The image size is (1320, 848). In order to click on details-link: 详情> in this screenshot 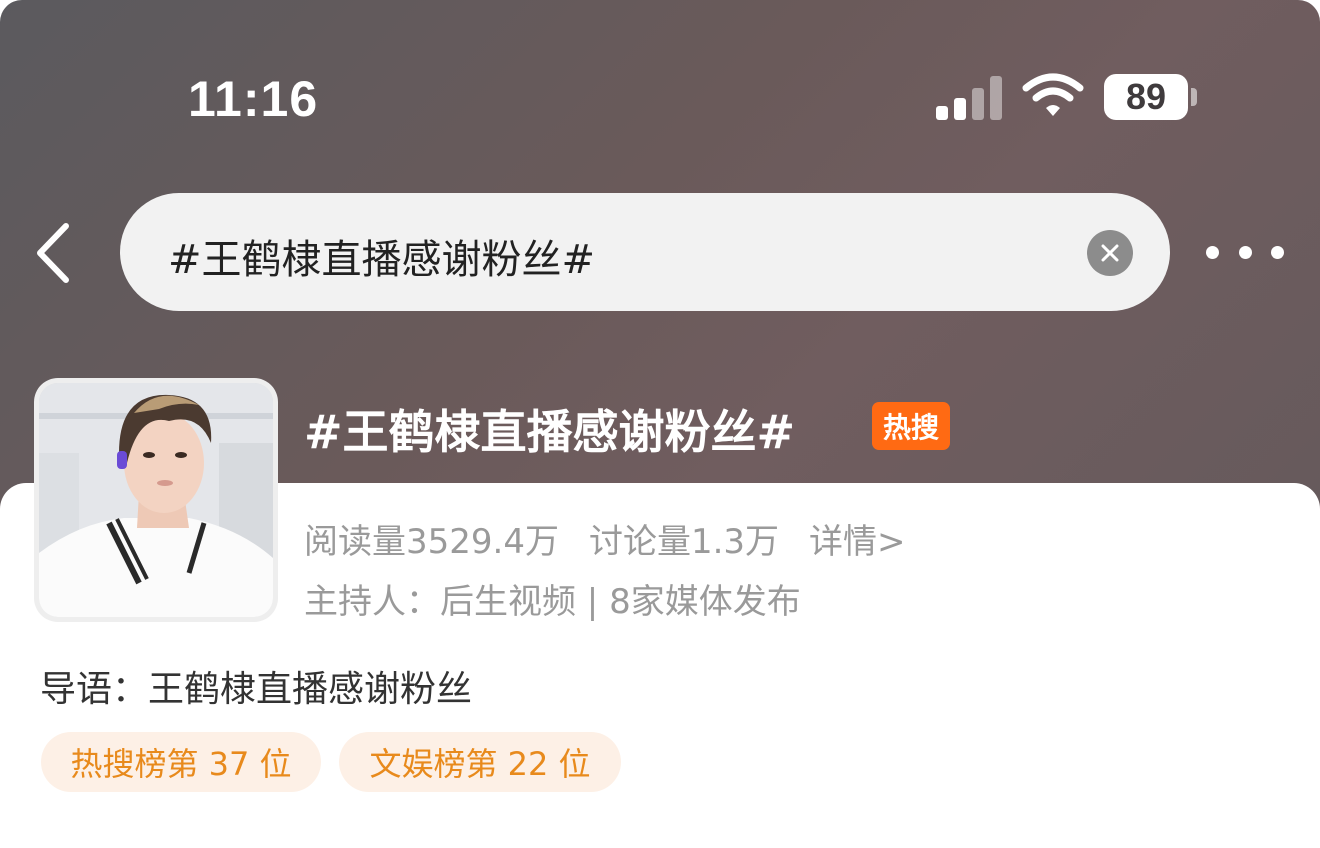, I will do `click(857, 542)`.